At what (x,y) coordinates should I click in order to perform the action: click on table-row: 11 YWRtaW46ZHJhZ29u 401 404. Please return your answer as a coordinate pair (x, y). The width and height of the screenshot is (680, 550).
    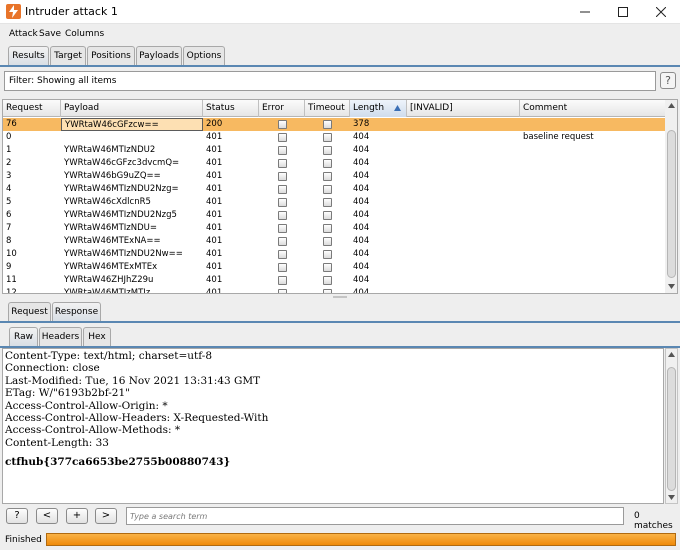
    Looking at the image, I should click on (334, 280).